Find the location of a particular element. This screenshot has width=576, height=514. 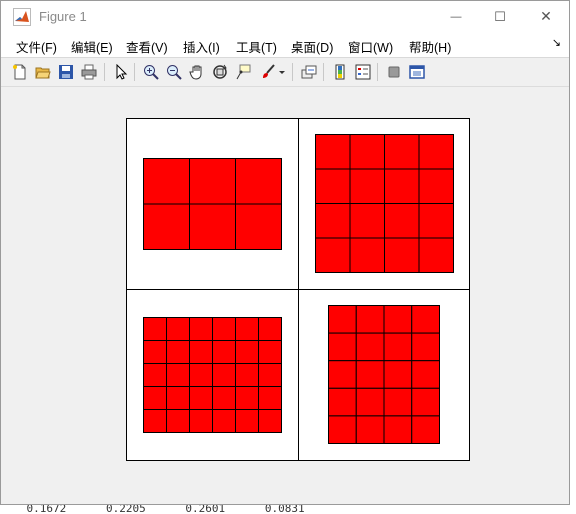

close-button: ✕ is located at coordinates (546, 16).